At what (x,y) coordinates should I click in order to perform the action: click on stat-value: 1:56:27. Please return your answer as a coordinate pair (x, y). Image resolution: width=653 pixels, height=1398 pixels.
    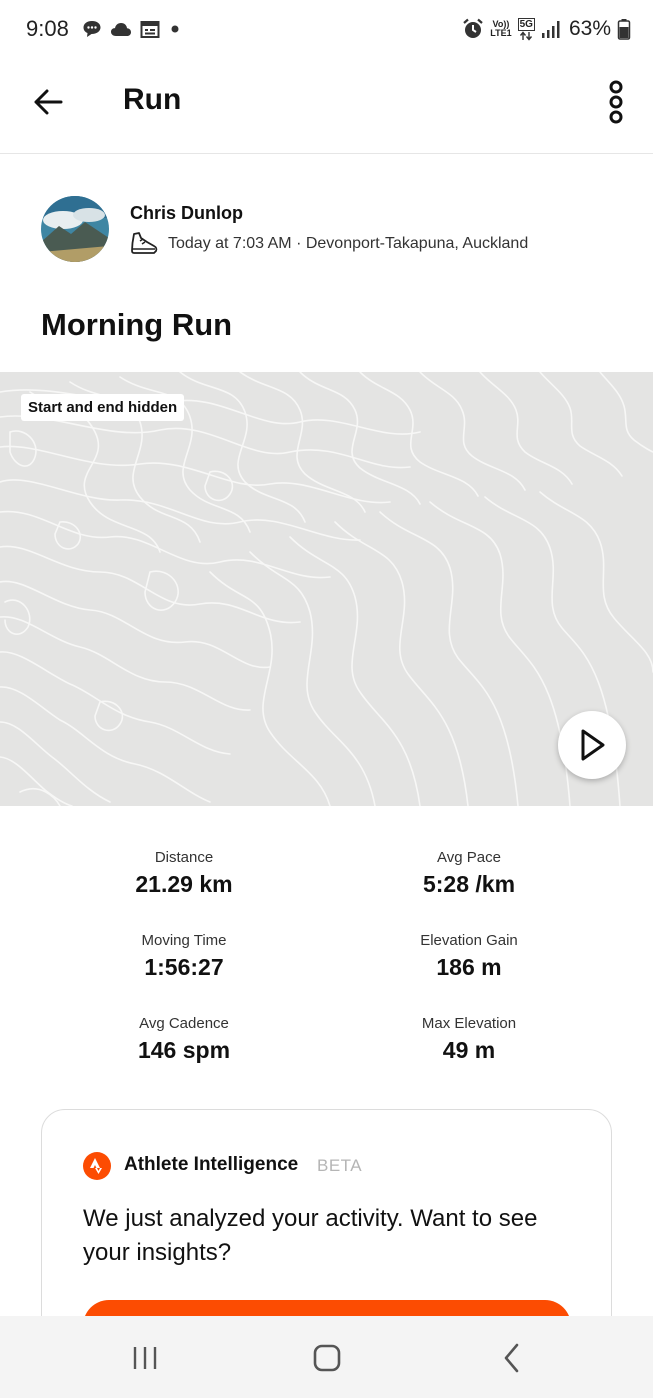
    Looking at the image, I should click on (184, 967).